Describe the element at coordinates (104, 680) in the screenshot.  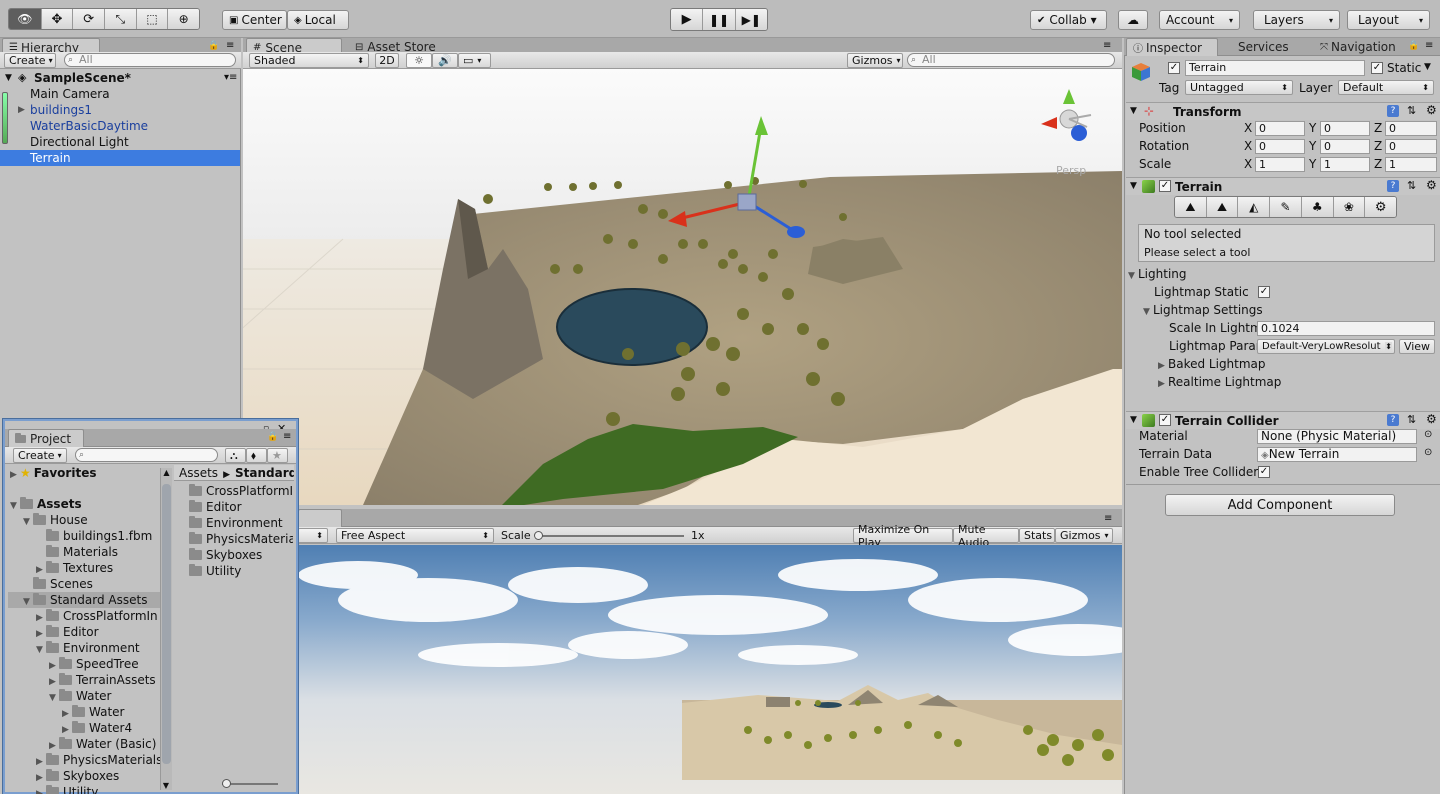
I see `project-tree-item: ▶ TerrainAssets` at that location.